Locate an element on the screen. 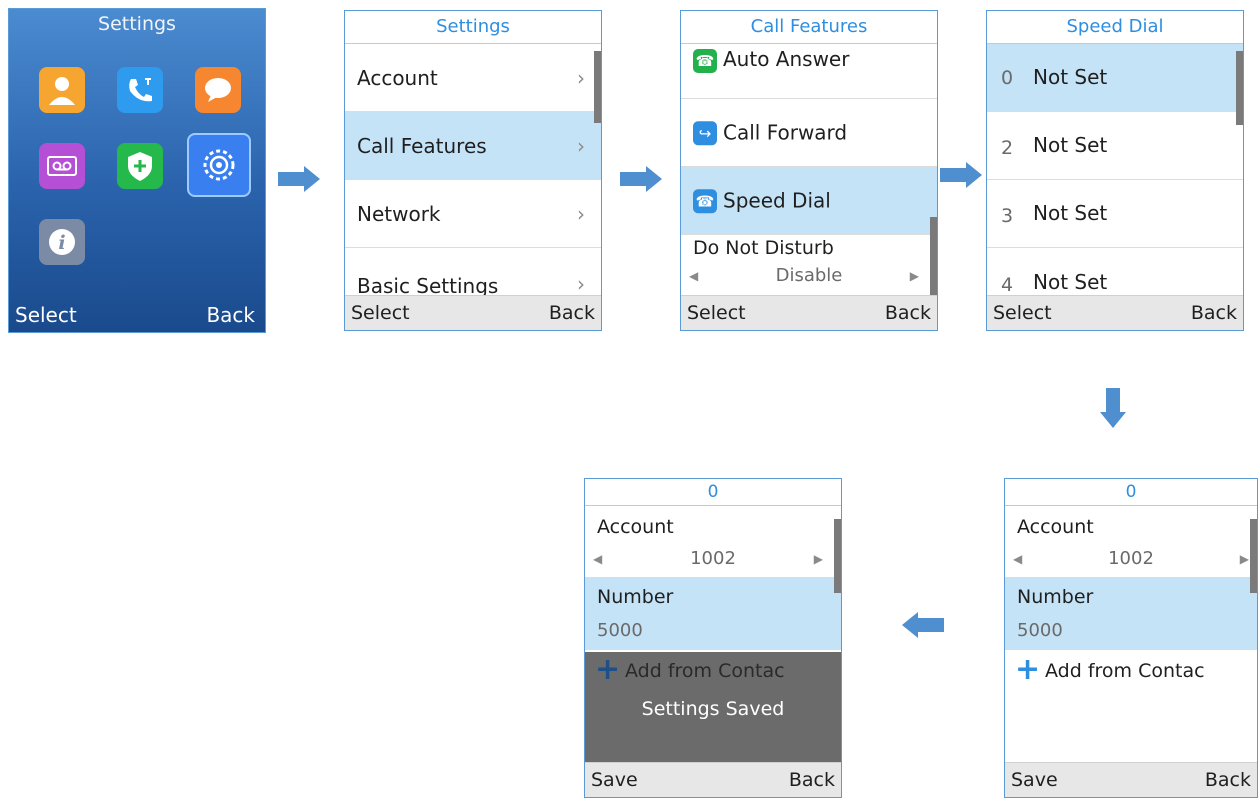 The width and height of the screenshot is (1258, 798). svg-text: i is located at coordinates (61, 243).